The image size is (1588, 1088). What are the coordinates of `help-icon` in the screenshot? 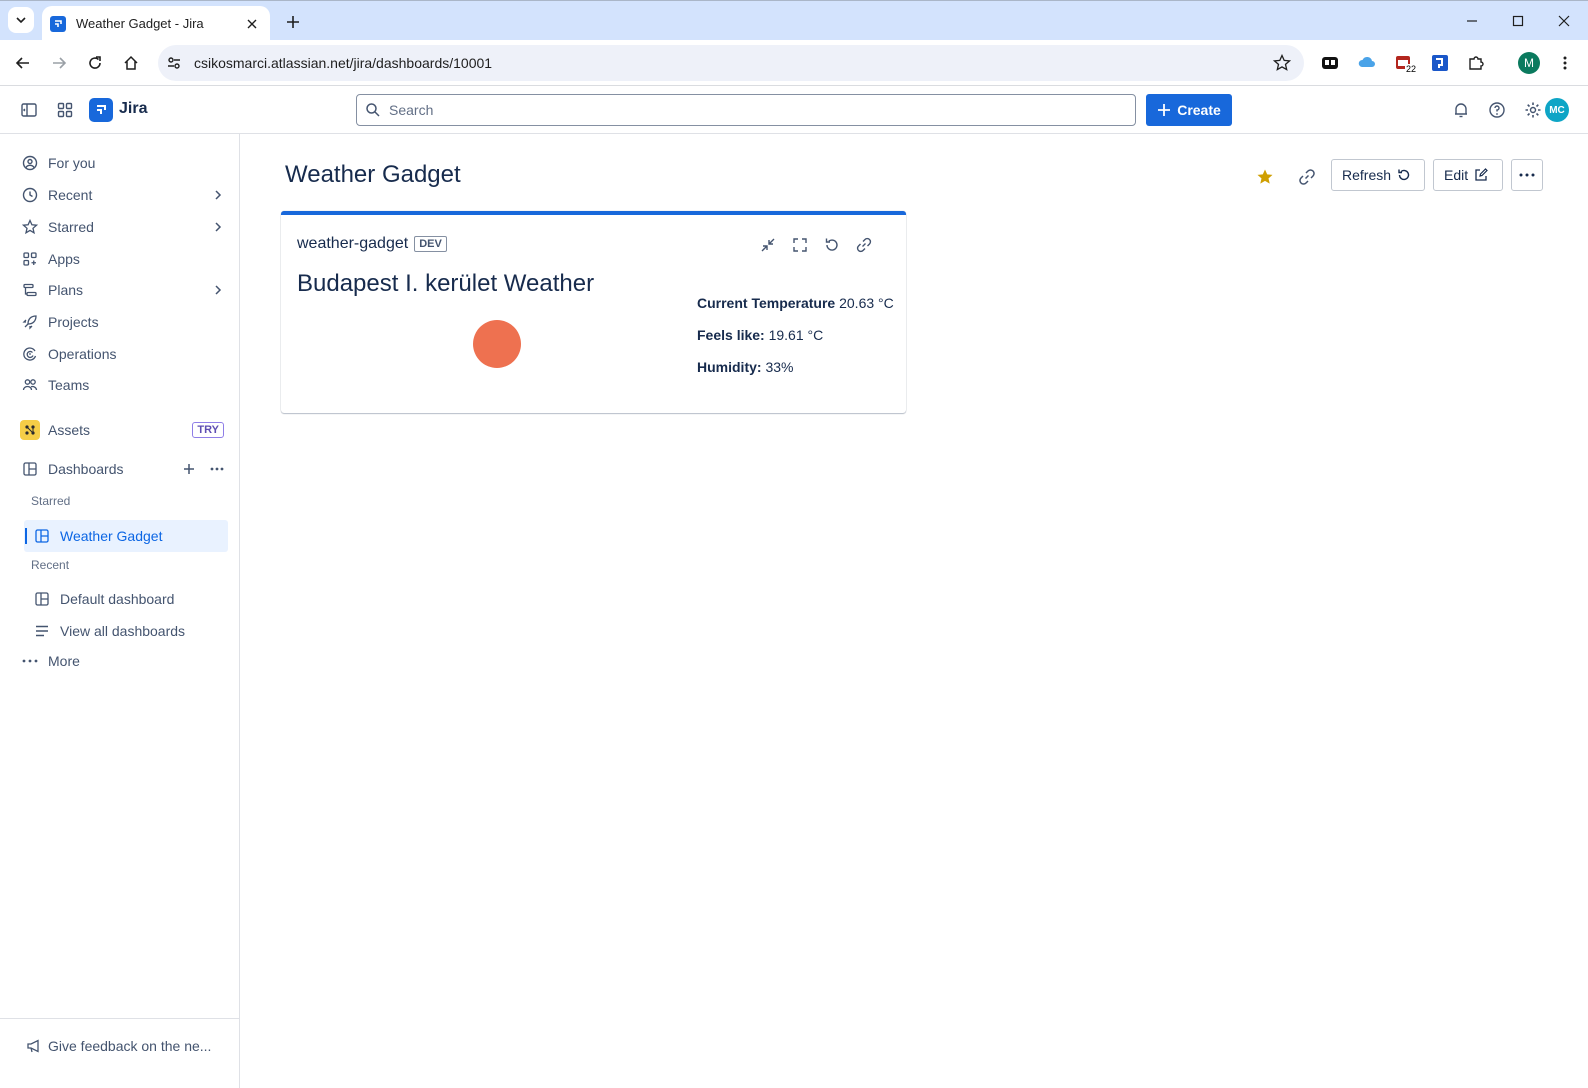 It's located at (1497, 110).